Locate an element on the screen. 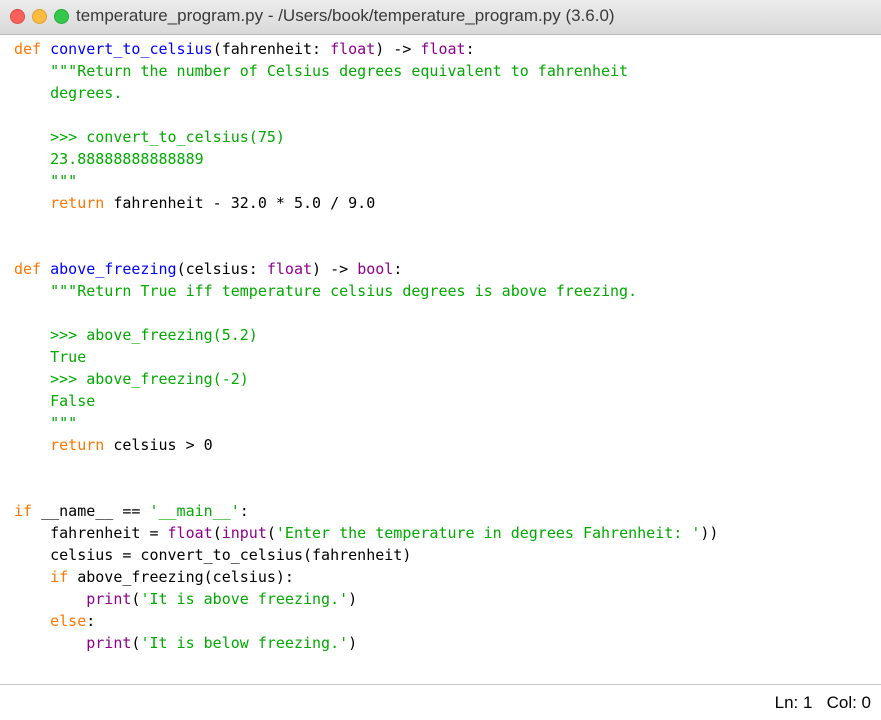 This screenshot has width=881, height=720. code-line: if __name__ == '__main__': is located at coordinates (445, 511).